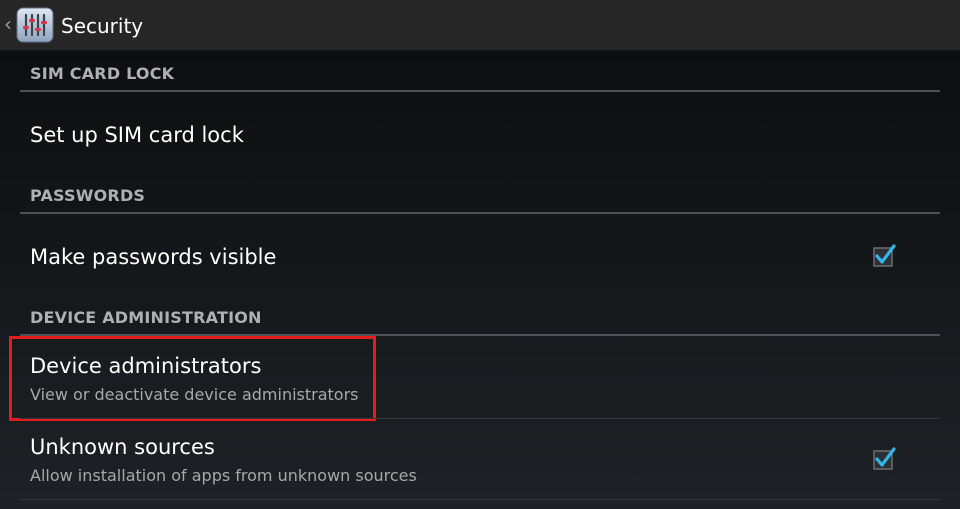 This screenshot has height=509, width=960. I want to click on back-chevron-icon: ‹, so click(8, 24).